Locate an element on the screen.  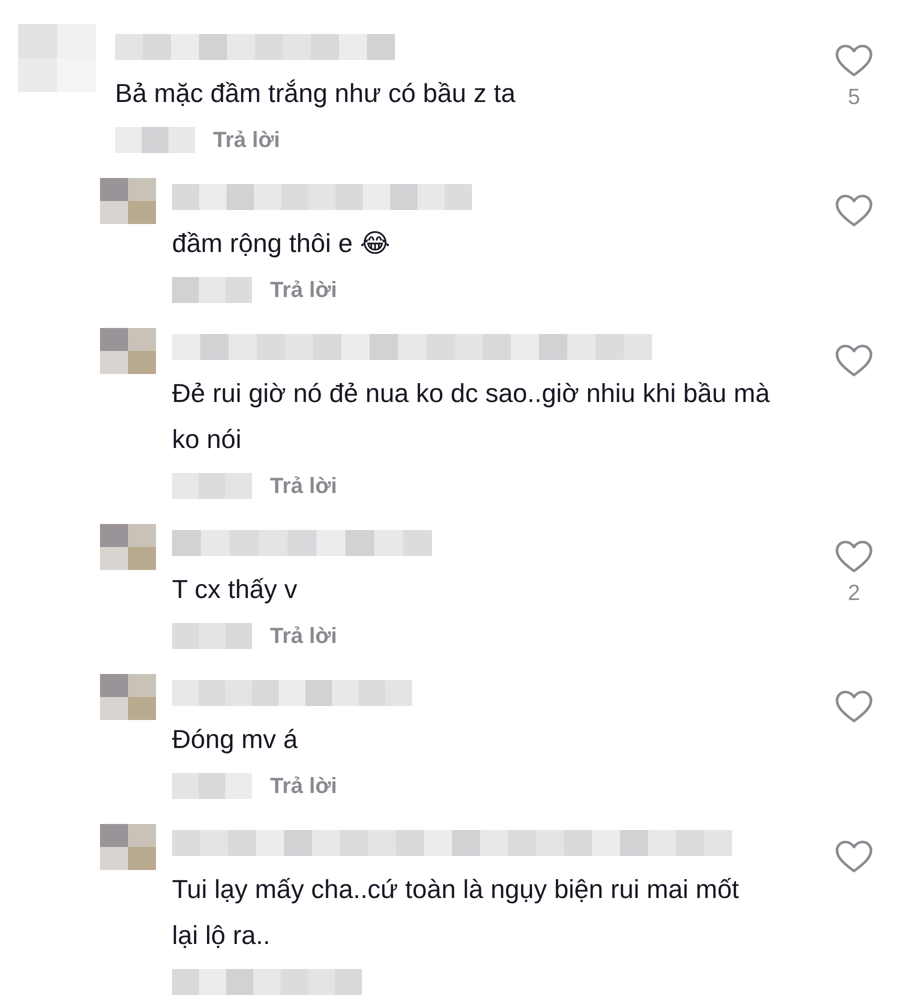
comment-text: đầm rộng thôi e 😂 is located at coordinates (282, 243).